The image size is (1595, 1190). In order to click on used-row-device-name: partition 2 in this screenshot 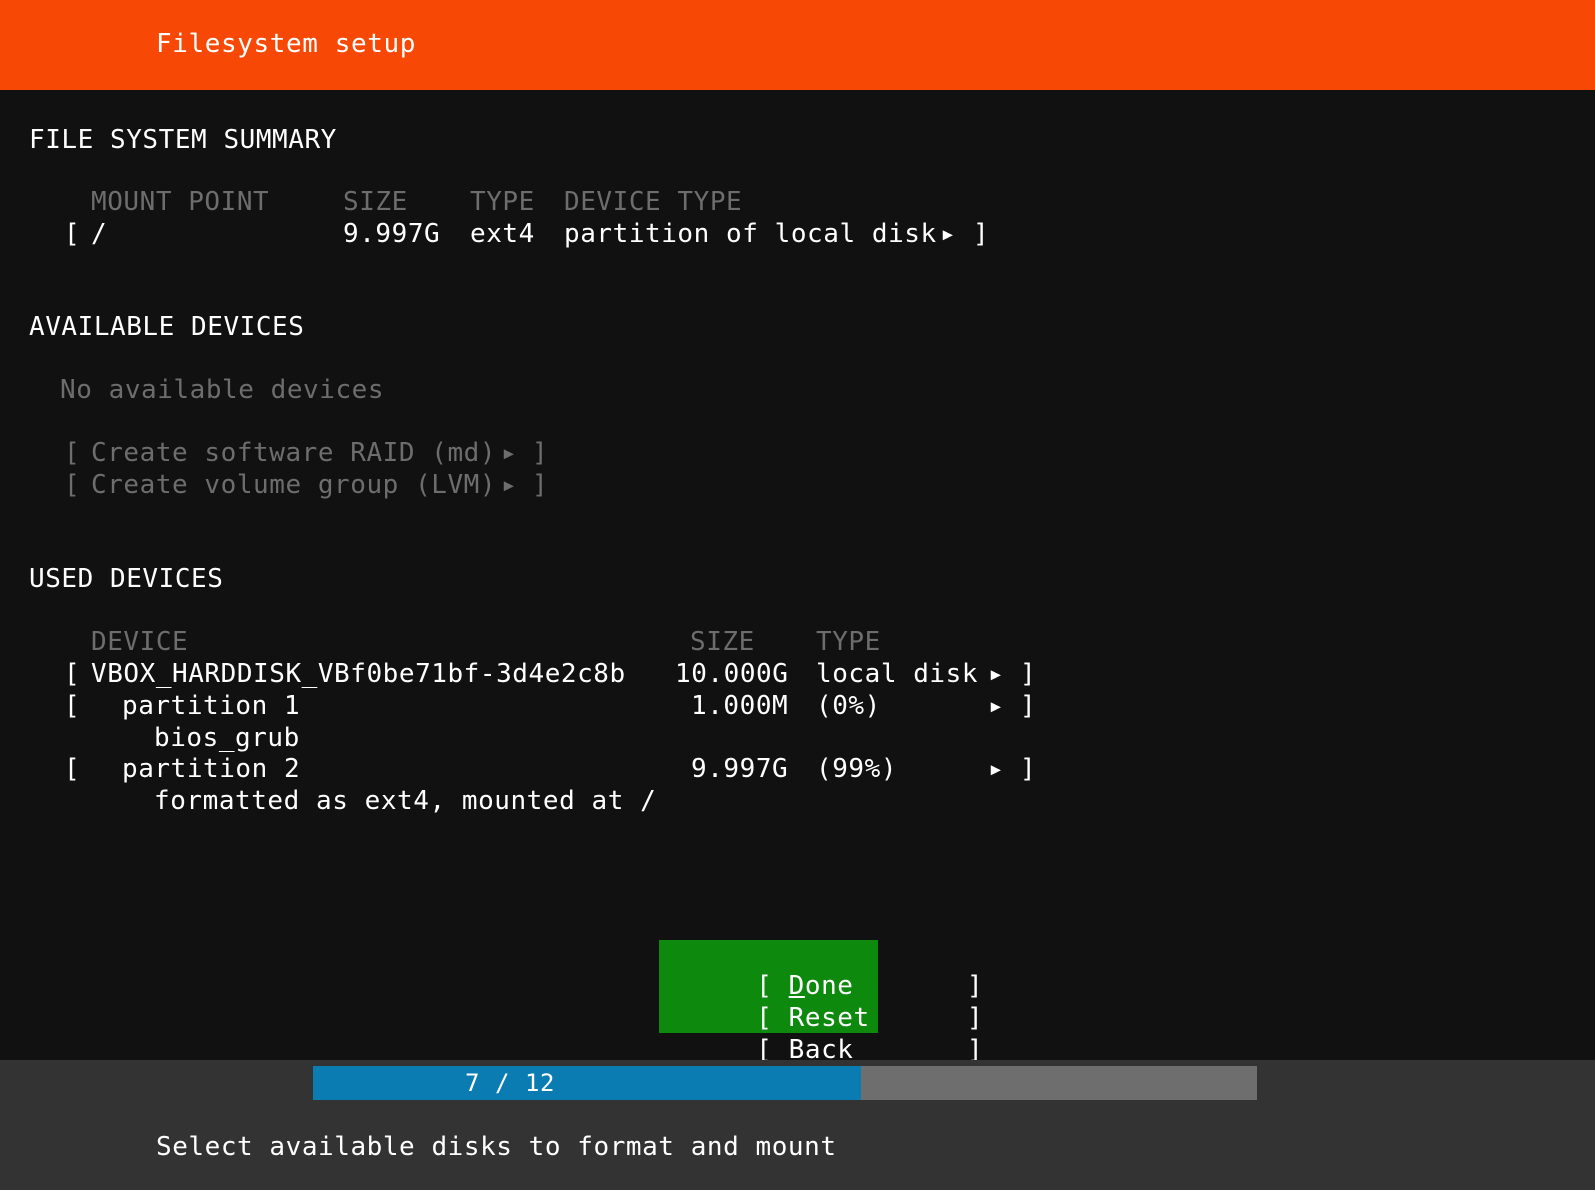, I will do `click(211, 769)`.